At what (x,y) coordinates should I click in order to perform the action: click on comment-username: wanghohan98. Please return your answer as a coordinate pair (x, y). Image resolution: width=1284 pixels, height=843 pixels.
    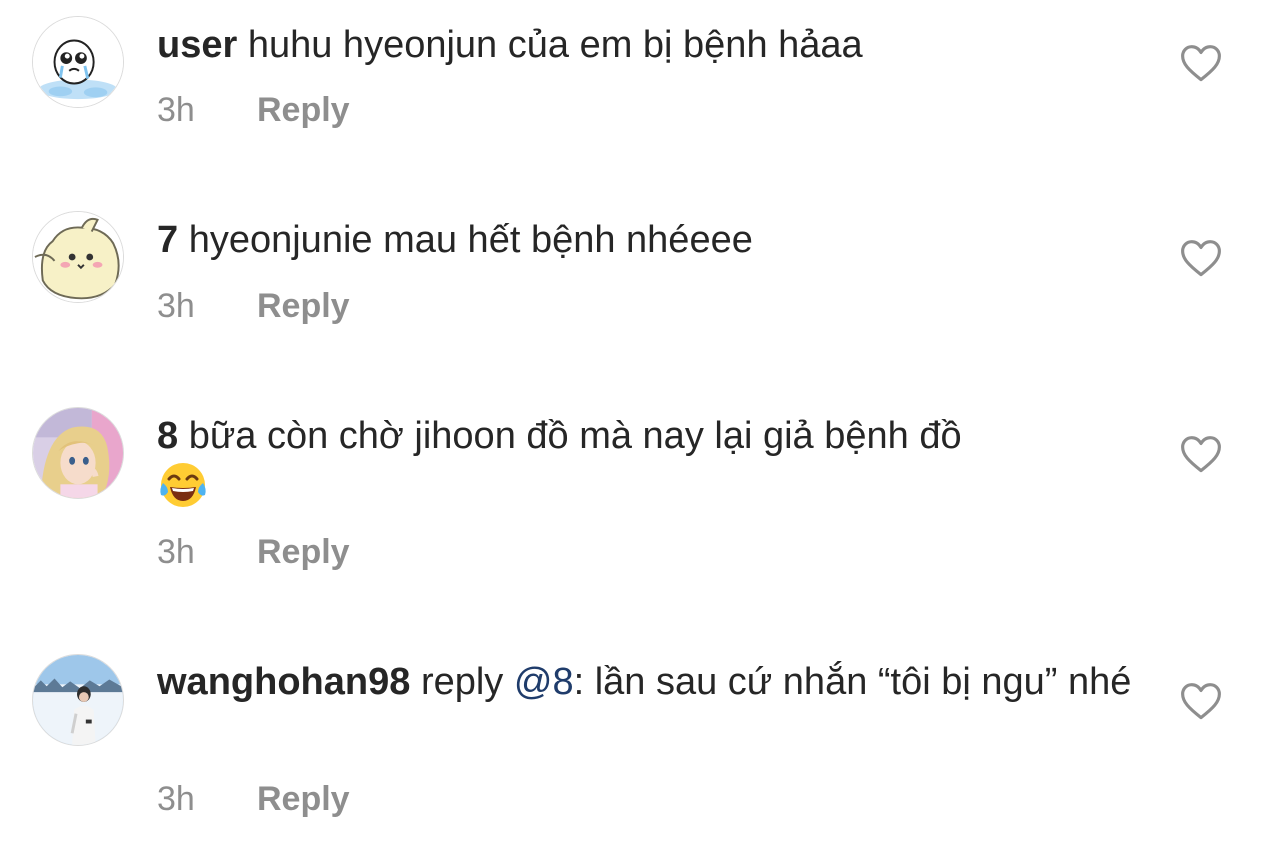
    Looking at the image, I should click on (283, 682).